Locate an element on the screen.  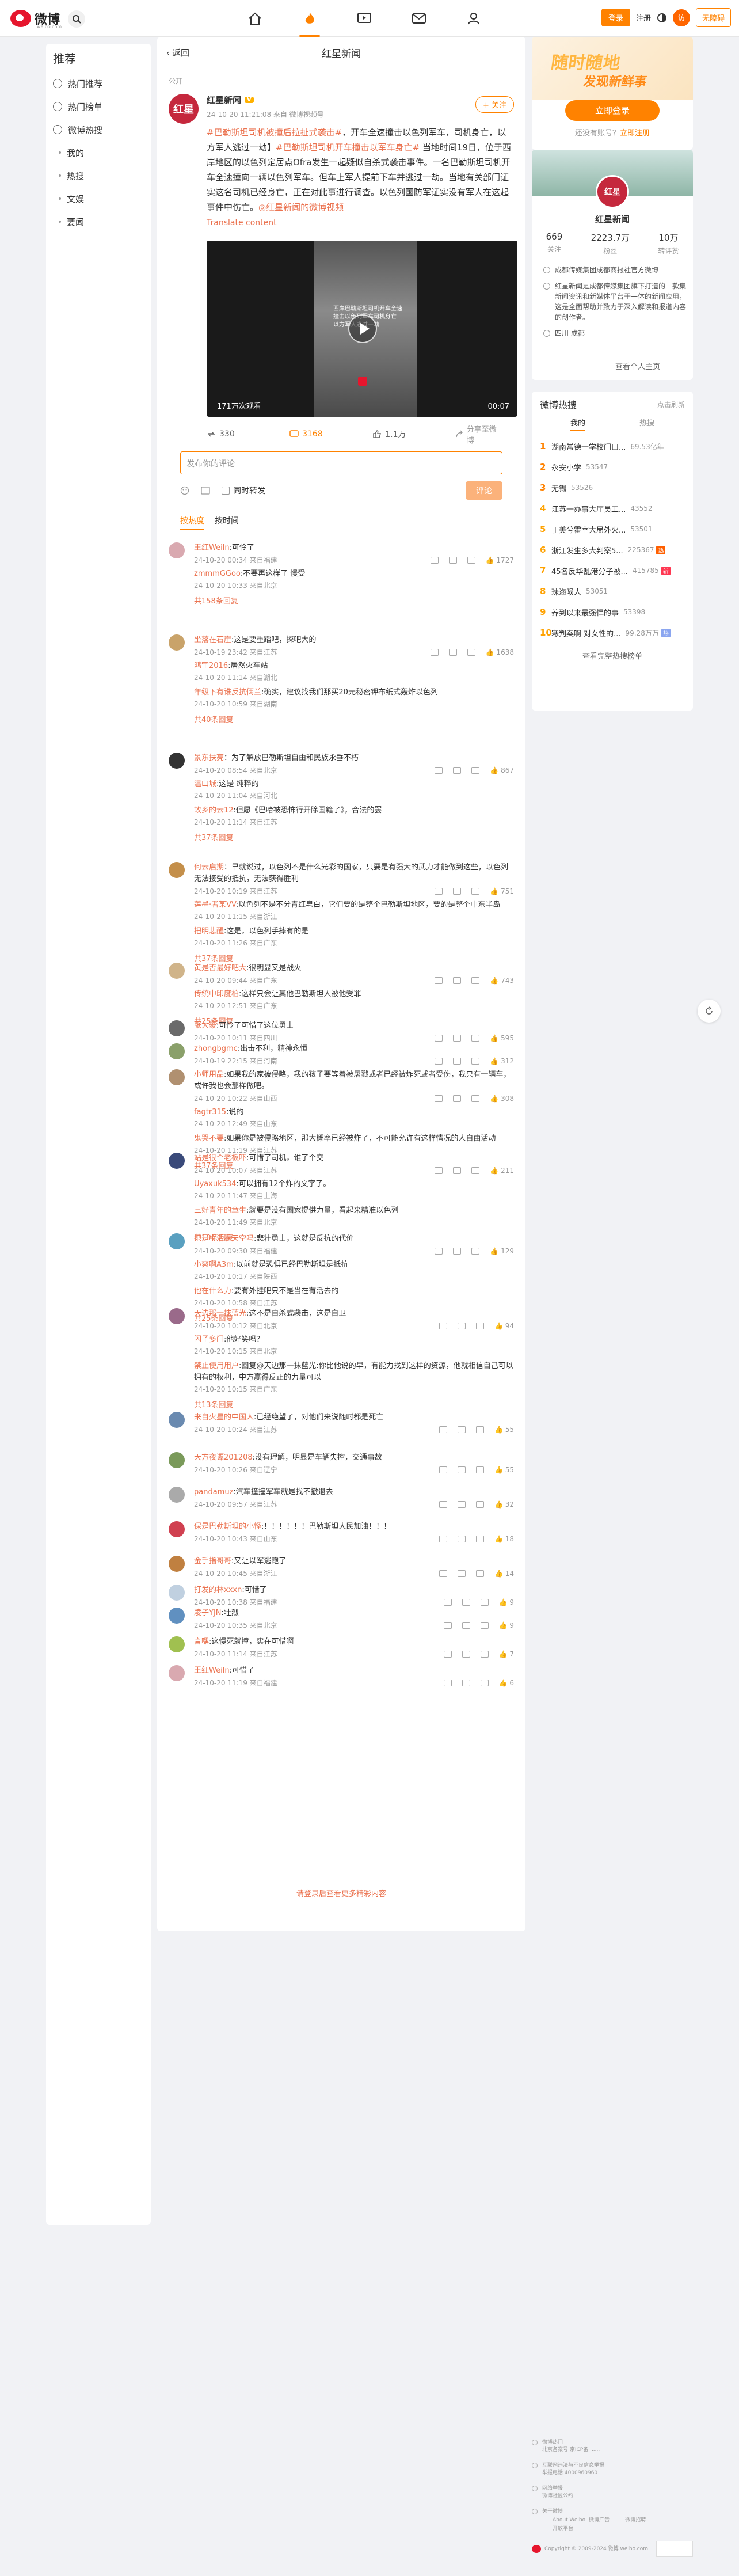
commenter-name: 天方夜谭201208 is located at coordinates (223, 1457).